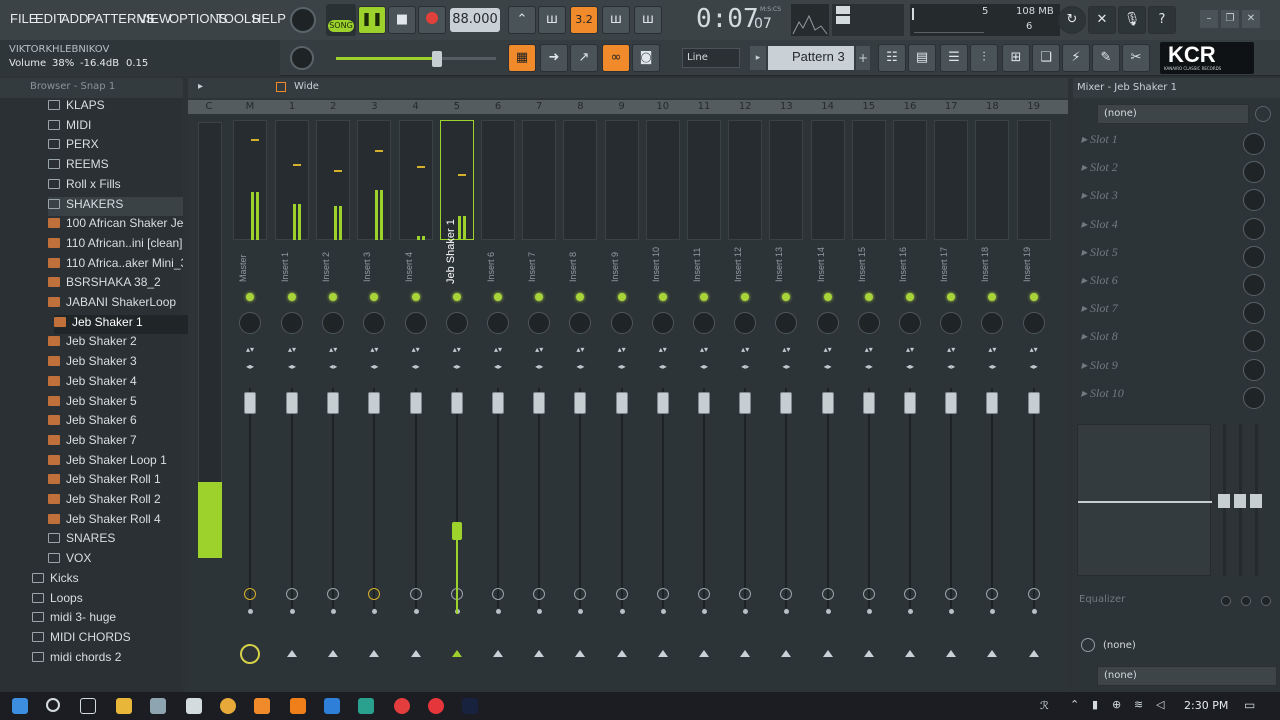  Describe the element at coordinates (115, 521) in the screenshot. I see `browser-item: Jeb Shaker Roll 4` at that location.